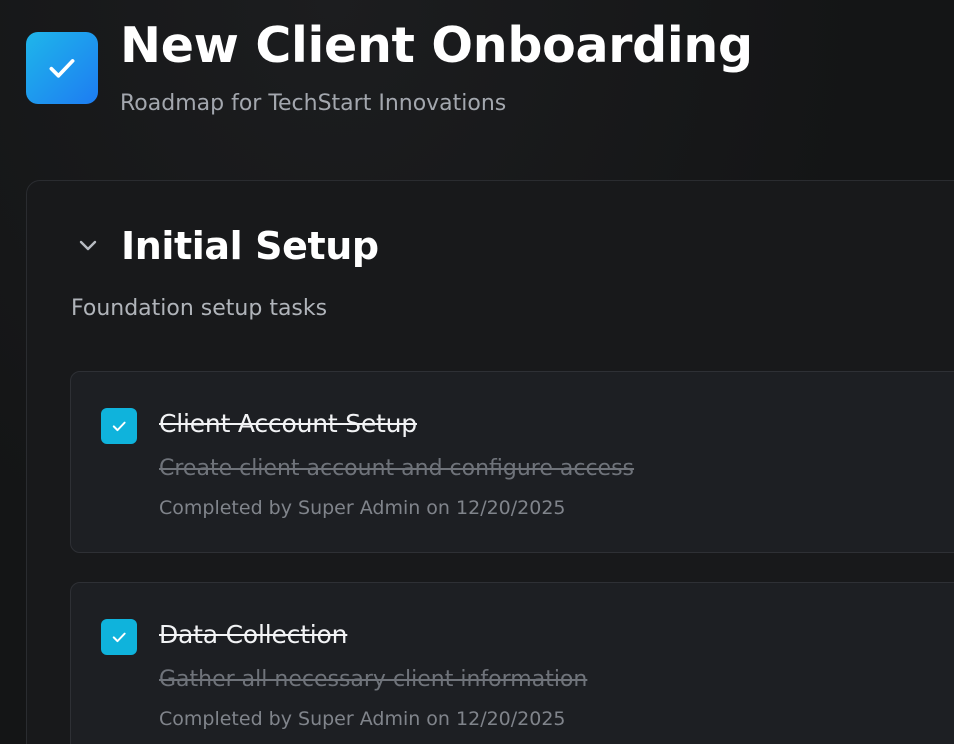 This screenshot has width=954, height=744. What do you see at coordinates (436, 45) in the screenshot?
I see `page-title: New Client Onboarding` at bounding box center [436, 45].